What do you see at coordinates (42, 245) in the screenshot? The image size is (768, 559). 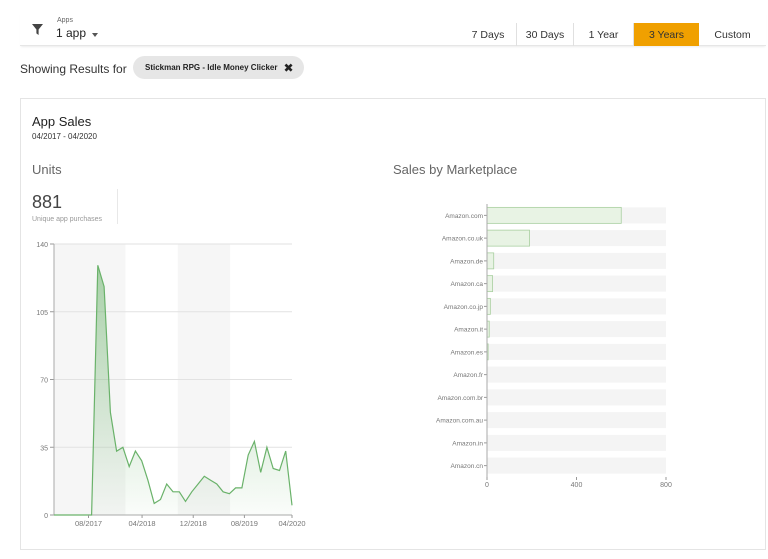 I see `y-tick-label: 140` at bounding box center [42, 245].